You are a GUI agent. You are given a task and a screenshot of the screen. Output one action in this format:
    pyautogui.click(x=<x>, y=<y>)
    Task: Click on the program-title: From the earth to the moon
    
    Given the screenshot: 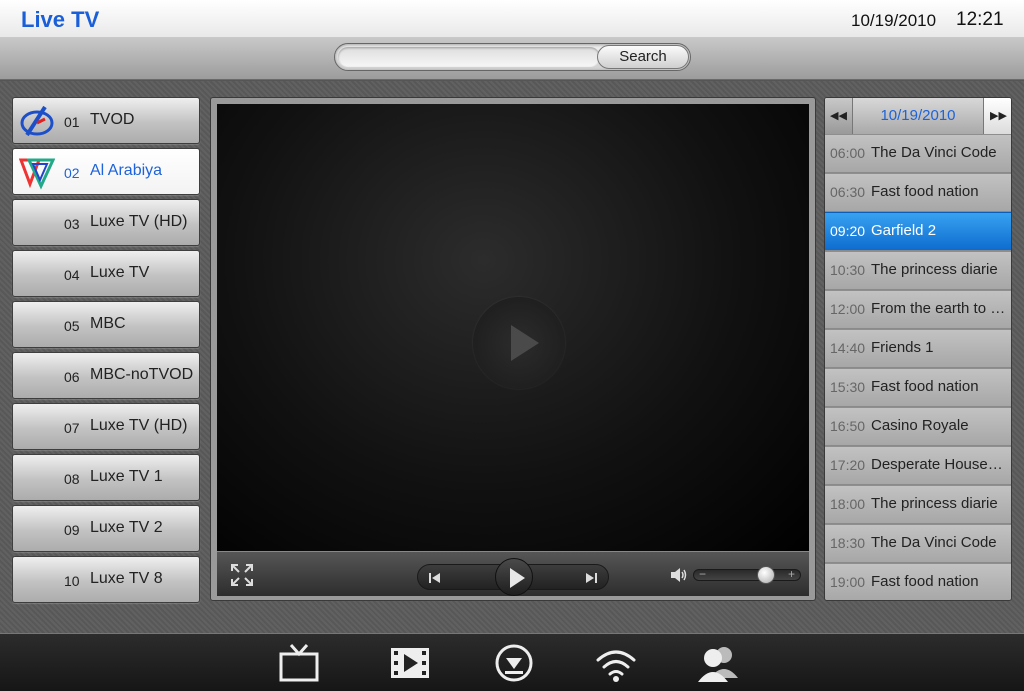 What is the action you would take?
    pyautogui.click(x=940, y=308)
    